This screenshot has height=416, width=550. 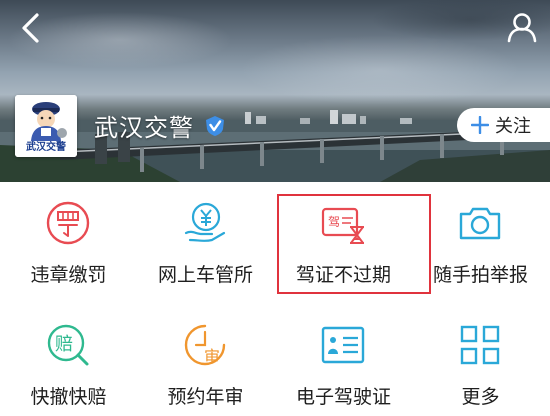 I want to click on fine-ticket-icon, so click(x=68, y=223).